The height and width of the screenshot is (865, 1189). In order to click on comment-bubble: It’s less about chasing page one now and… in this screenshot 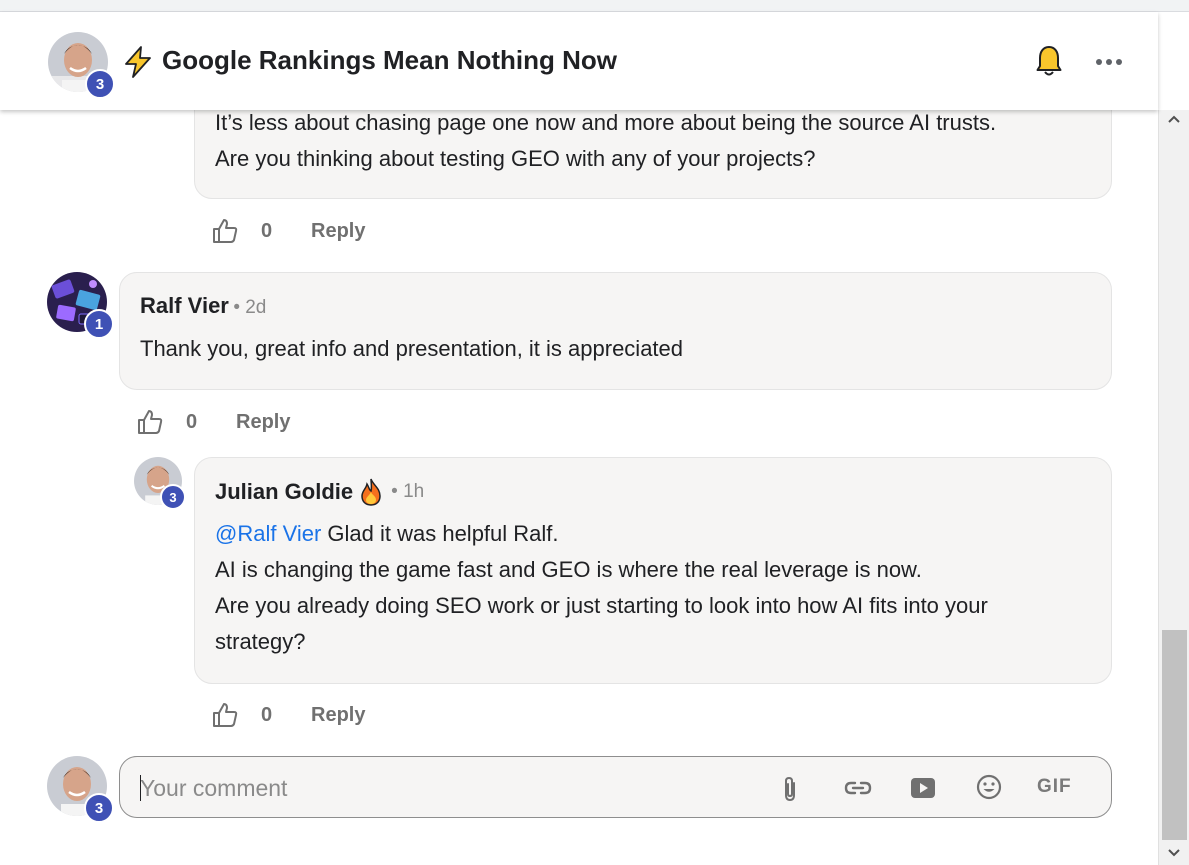, I will do `click(653, 154)`.